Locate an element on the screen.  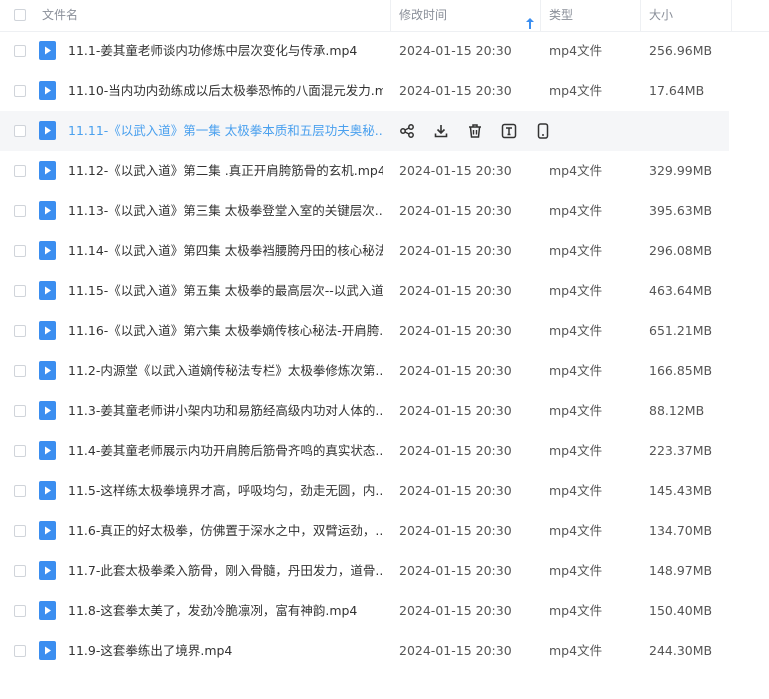
delete-icon is located at coordinates (475, 131).